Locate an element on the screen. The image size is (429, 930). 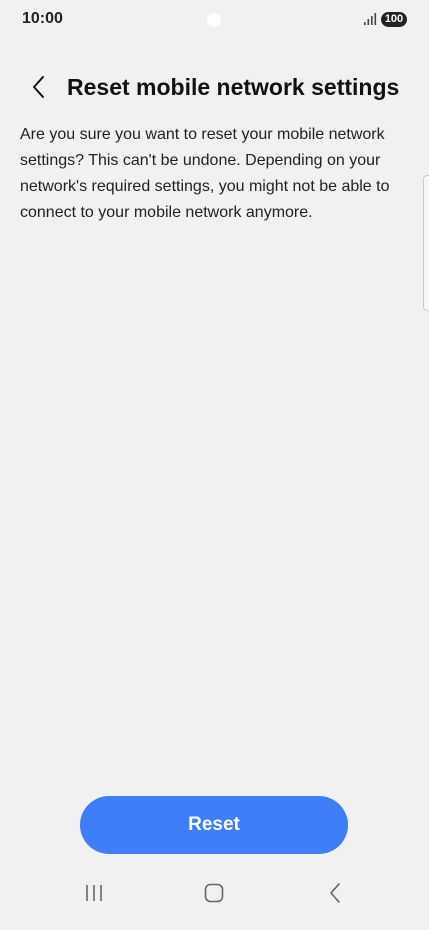
header: Reset mobile network settings is located at coordinates (214, 88).